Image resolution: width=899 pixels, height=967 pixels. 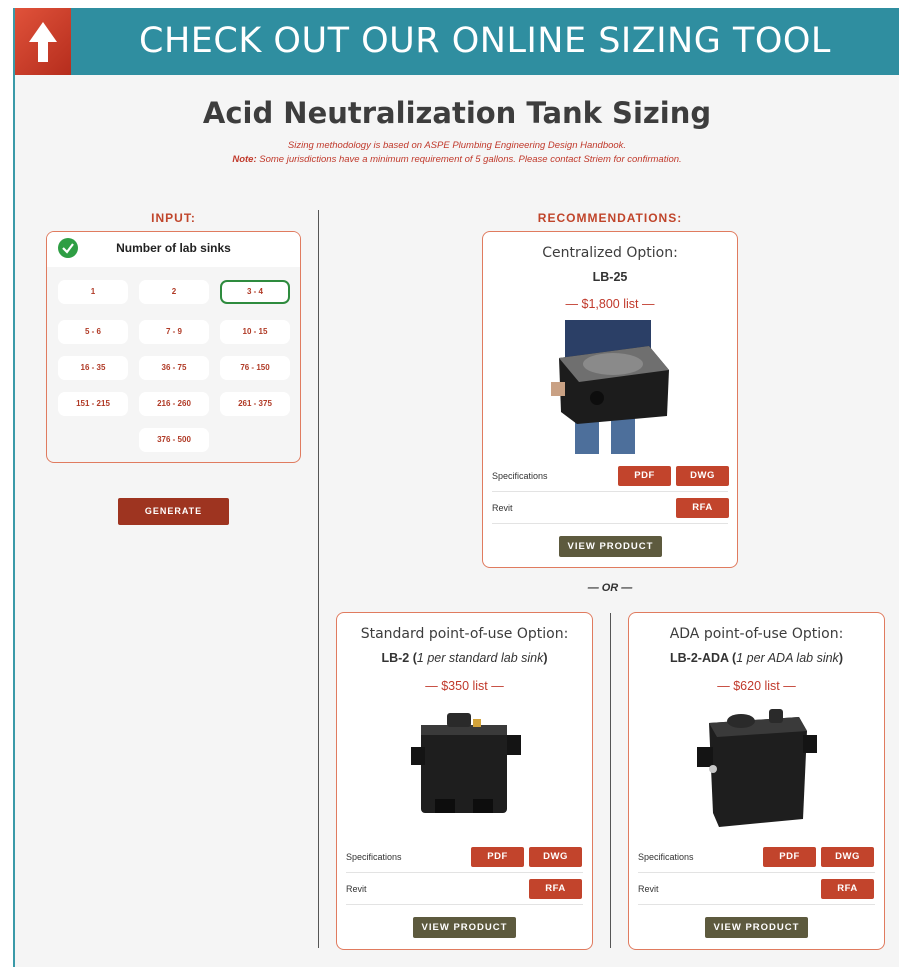 What do you see at coordinates (610, 546) in the screenshot?
I see `centralized-view-product-button: VIEW PRODUCT` at bounding box center [610, 546].